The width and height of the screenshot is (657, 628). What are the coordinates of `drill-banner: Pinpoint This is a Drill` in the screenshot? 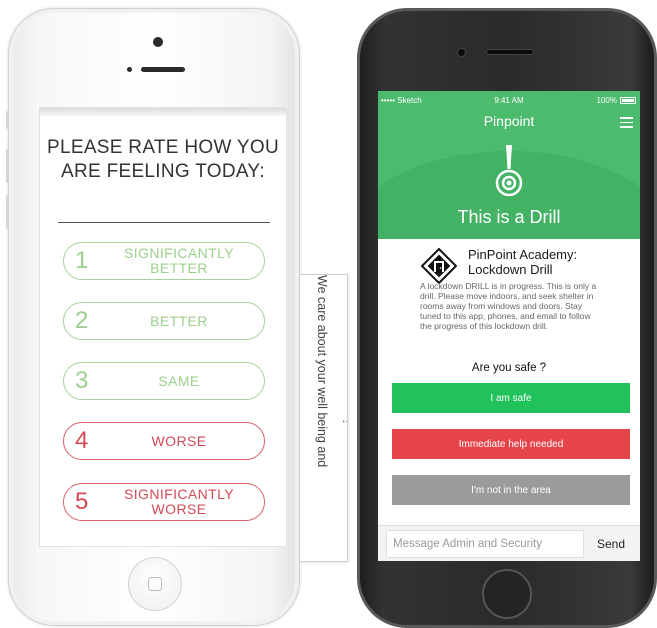 It's located at (509, 174).